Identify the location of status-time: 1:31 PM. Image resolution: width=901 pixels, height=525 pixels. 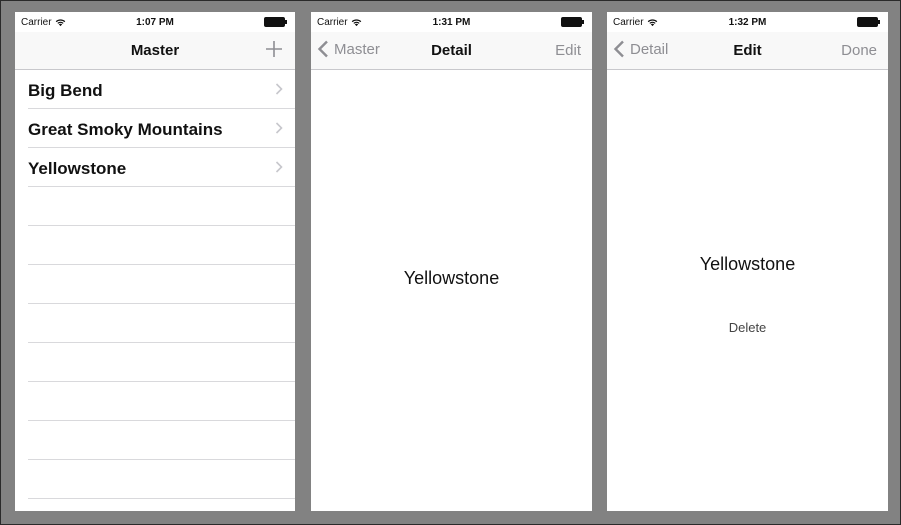
(451, 22).